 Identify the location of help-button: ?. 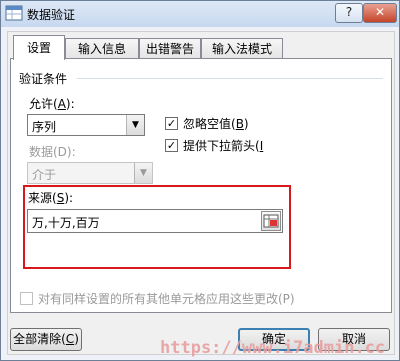
(349, 13).